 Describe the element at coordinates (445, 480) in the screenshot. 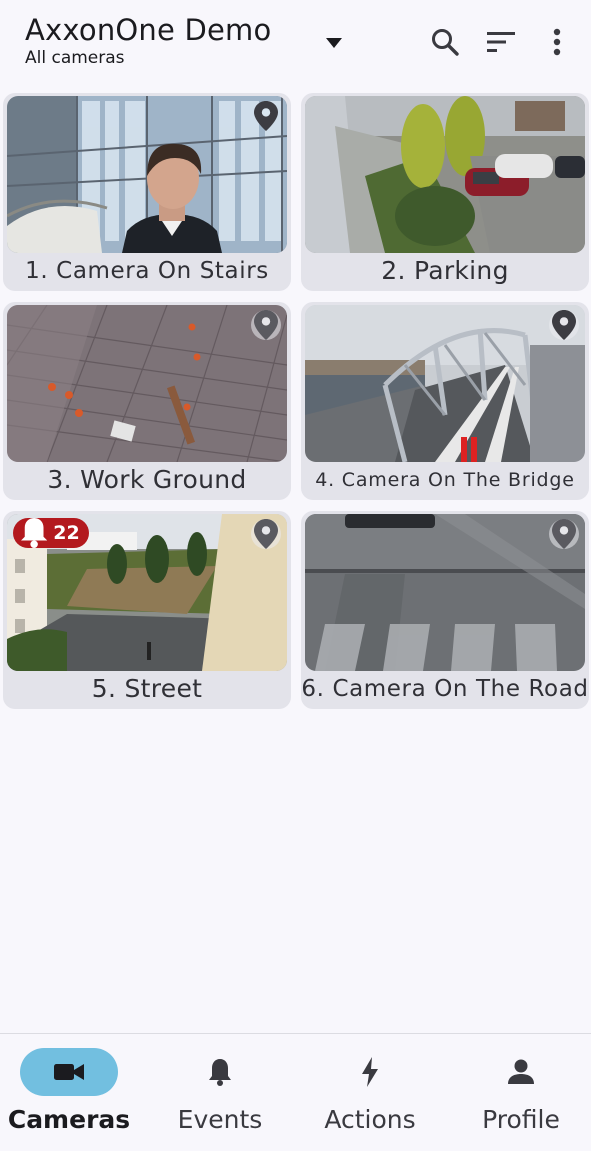

I see `camera-label: 4. Camera On The Bridge` at that location.